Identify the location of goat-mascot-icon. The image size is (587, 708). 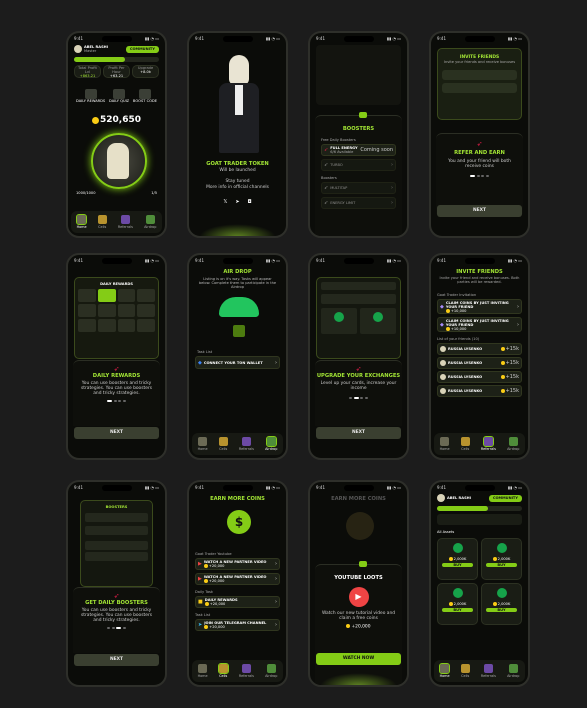
(239, 105).